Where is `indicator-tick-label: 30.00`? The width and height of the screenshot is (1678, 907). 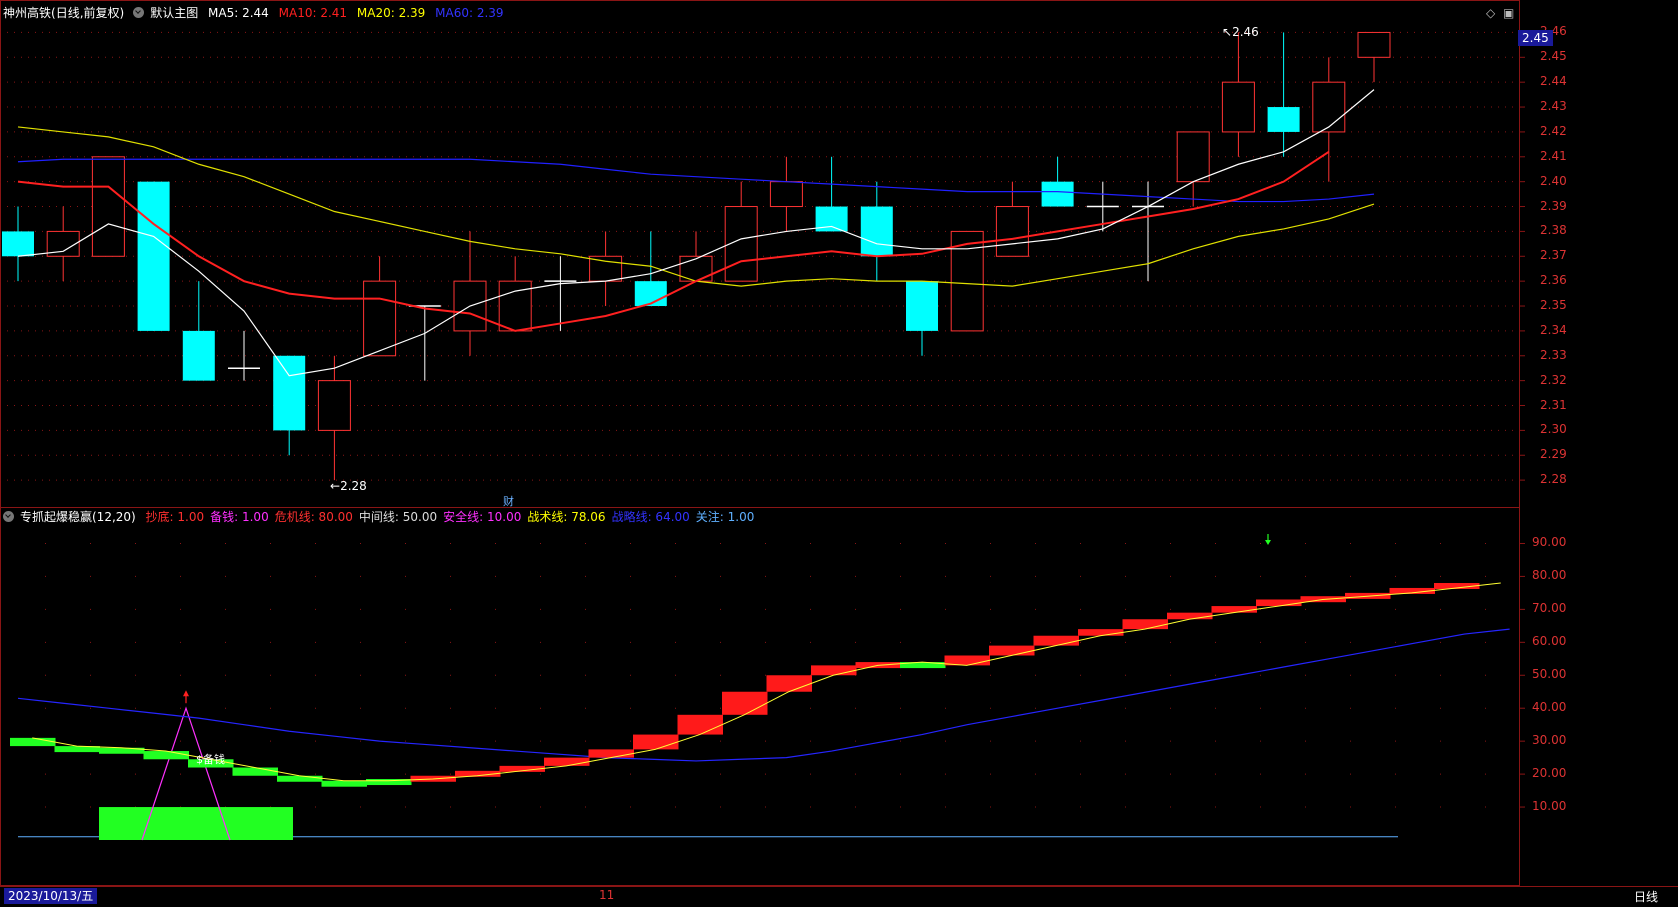
indicator-tick-label: 30.00 is located at coordinates (1549, 740).